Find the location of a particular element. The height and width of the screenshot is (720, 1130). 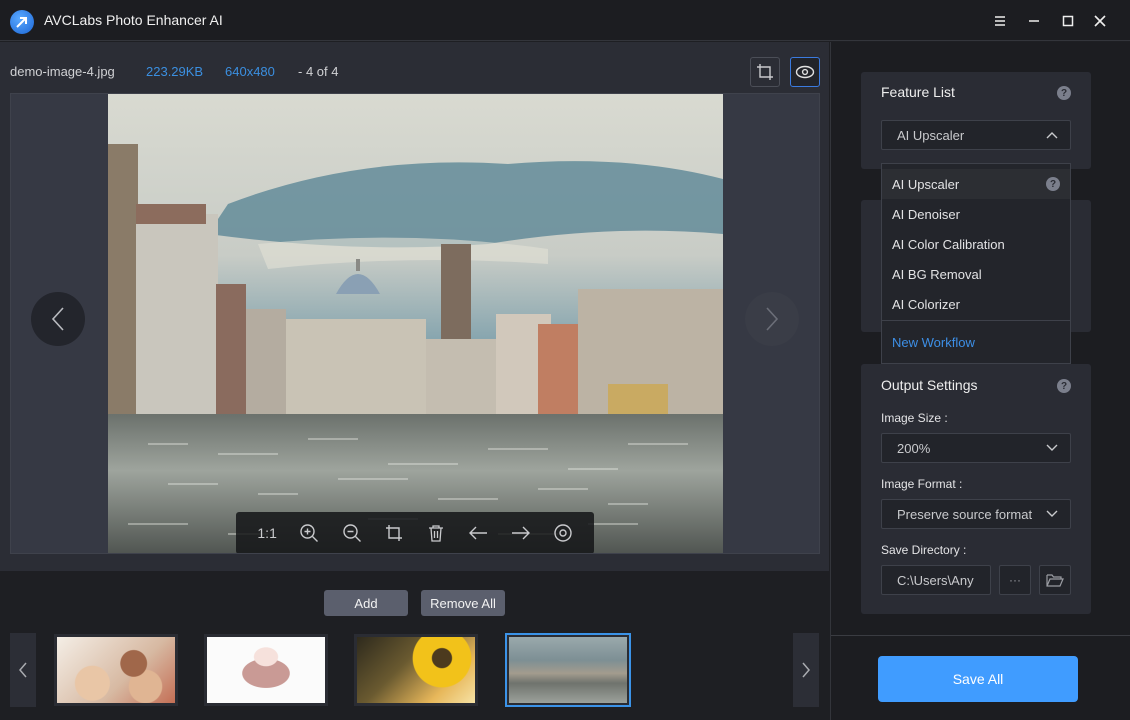

next-image-button is located at coordinates (772, 319).